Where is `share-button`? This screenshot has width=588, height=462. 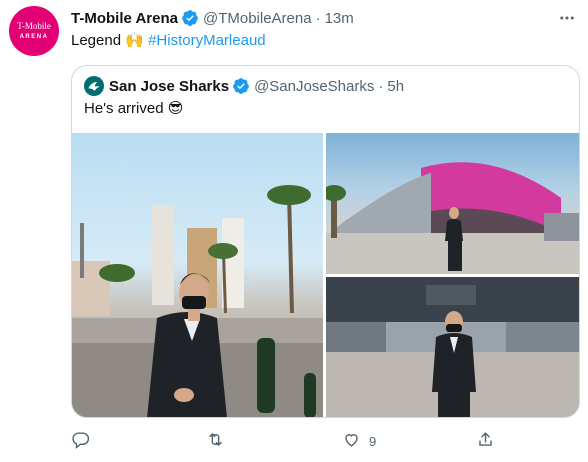
share-button is located at coordinates (489, 441).